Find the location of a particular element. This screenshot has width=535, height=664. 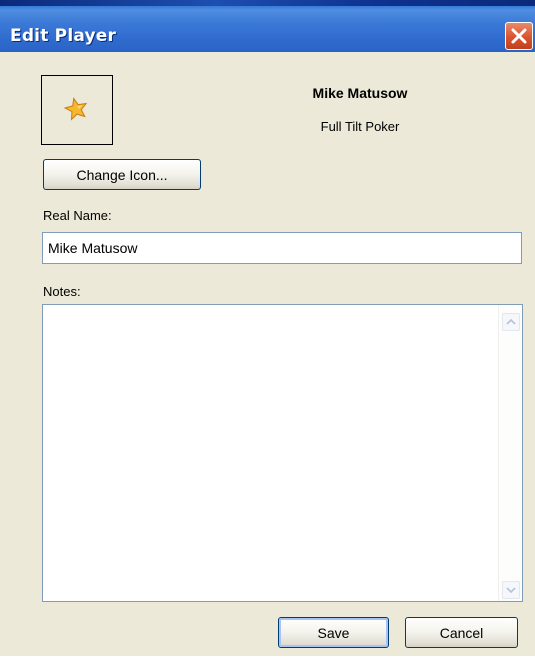

player-site: Full Tilt Poker is located at coordinates (360, 126).